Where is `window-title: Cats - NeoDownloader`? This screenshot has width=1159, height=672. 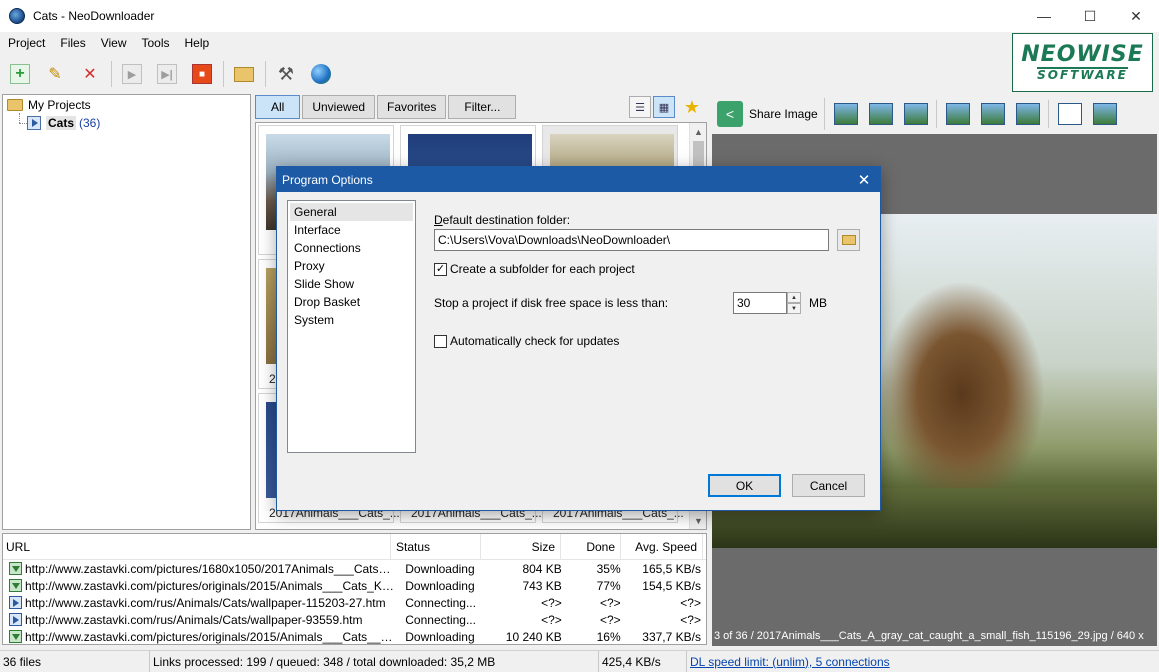 window-title: Cats - NeoDownloader is located at coordinates (94, 16).